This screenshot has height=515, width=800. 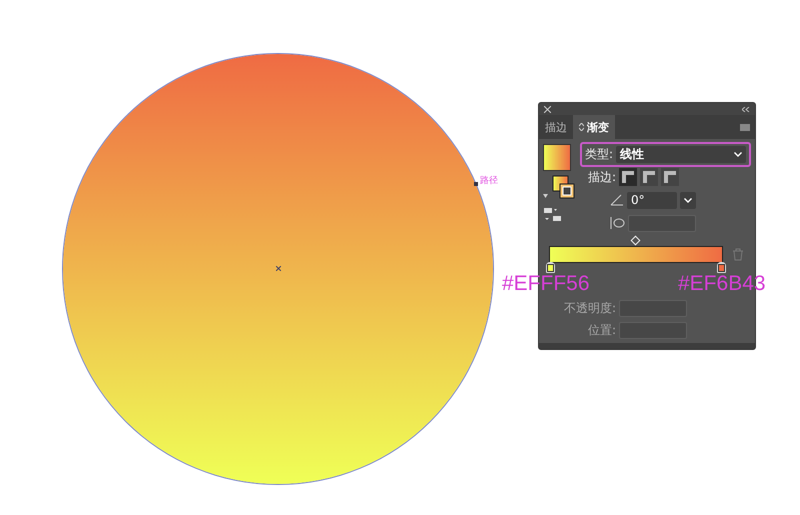 I want to click on angle-field: 0°, so click(x=651, y=200).